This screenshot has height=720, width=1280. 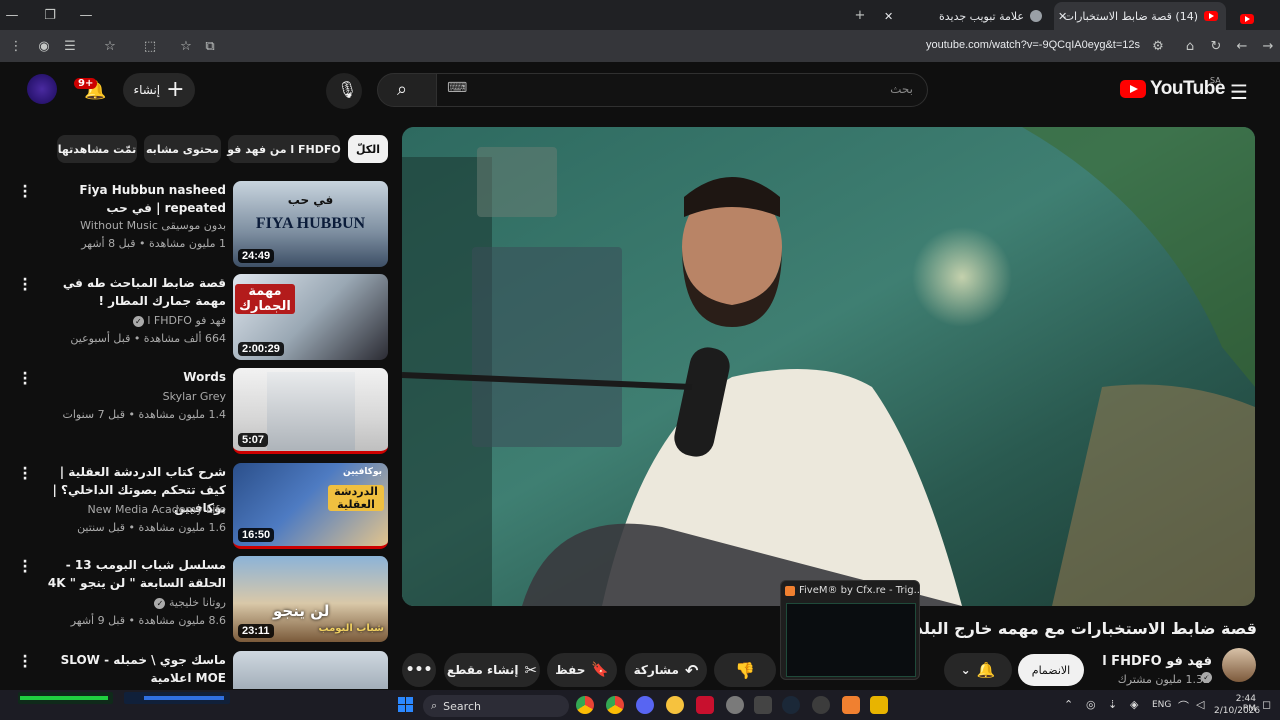 What do you see at coordinates (182, 149) in the screenshot?
I see `chip-related: محتوى مشابه` at bounding box center [182, 149].